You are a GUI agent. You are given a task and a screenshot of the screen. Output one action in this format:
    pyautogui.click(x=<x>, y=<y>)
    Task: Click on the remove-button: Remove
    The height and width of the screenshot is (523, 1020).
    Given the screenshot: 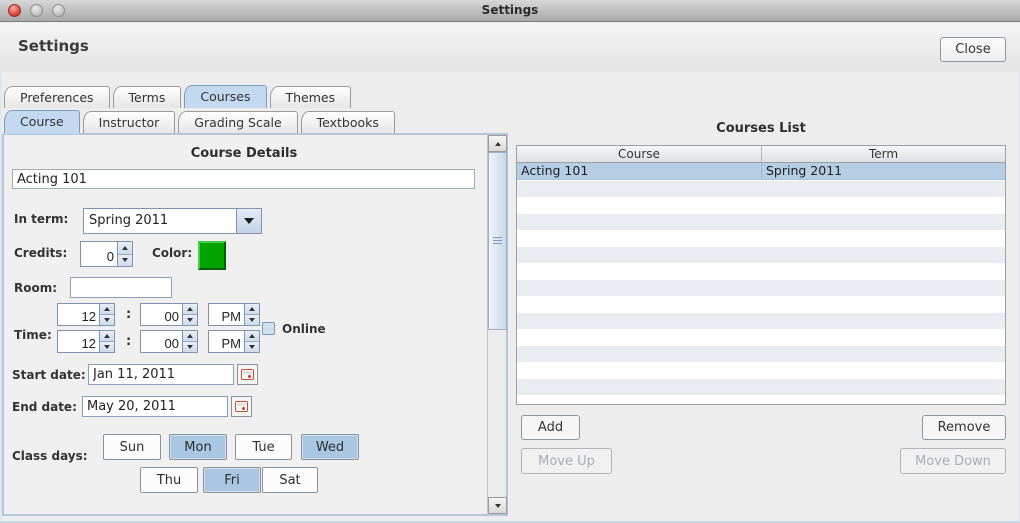 What is the action you would take?
    pyautogui.click(x=964, y=427)
    